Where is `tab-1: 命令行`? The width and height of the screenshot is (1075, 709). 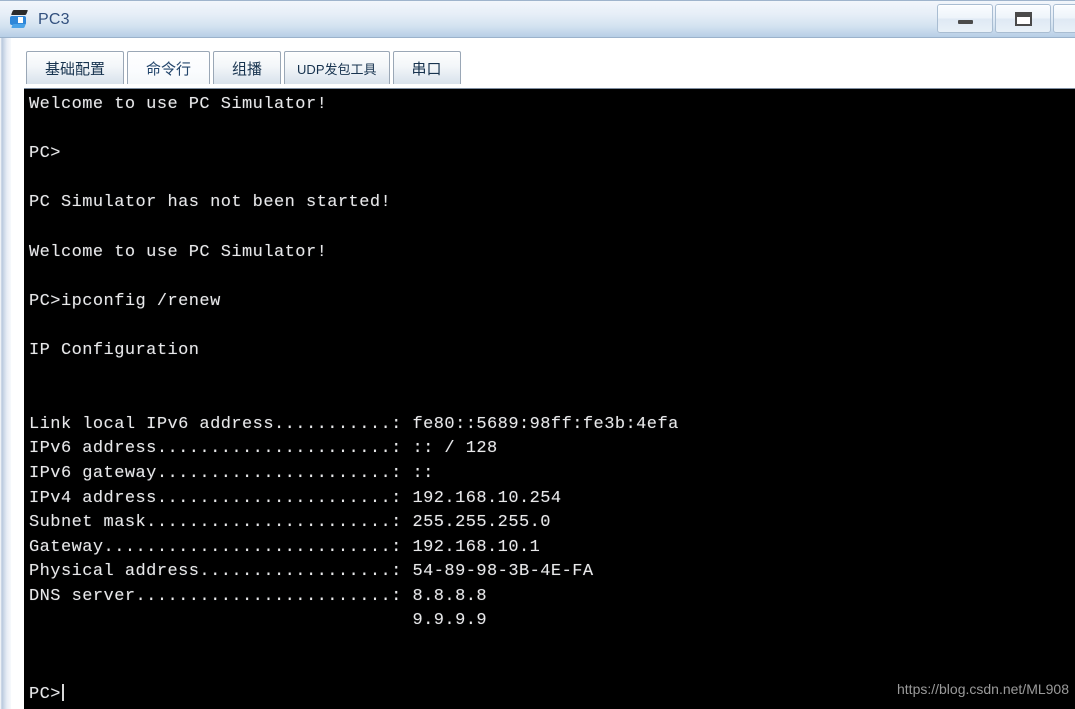 tab-1: 命令行 is located at coordinates (169, 67).